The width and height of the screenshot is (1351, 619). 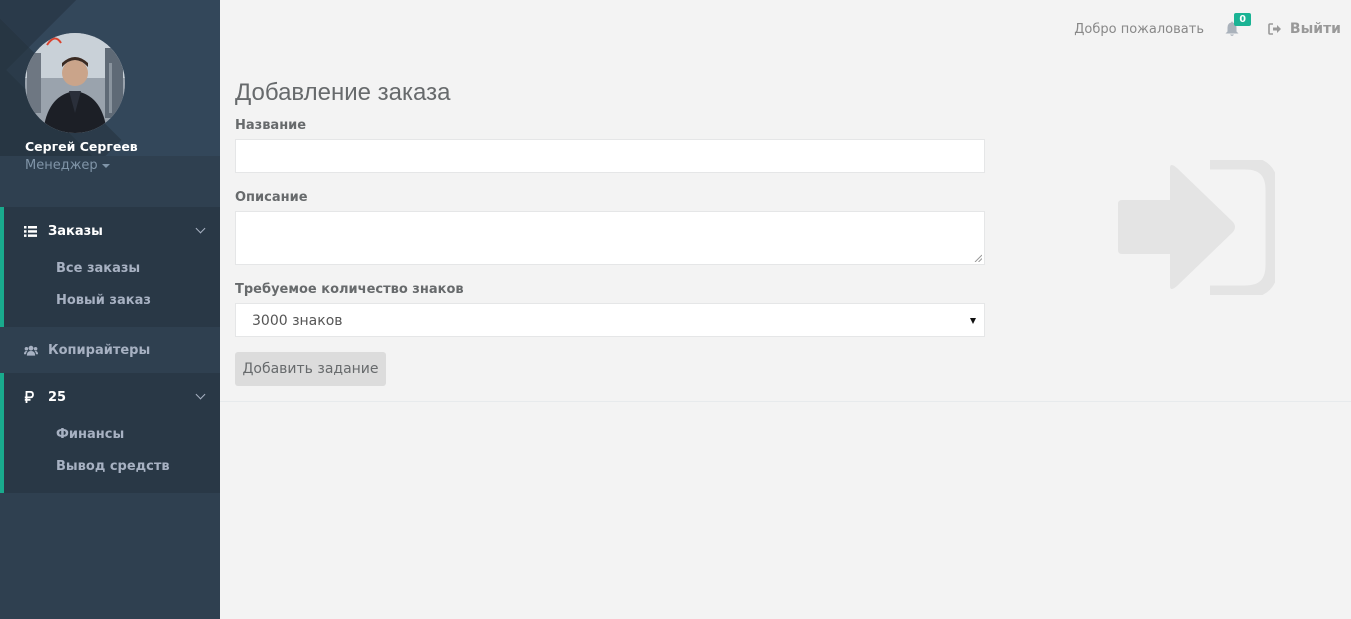 I want to click on name-label: Название, so click(x=271, y=125).